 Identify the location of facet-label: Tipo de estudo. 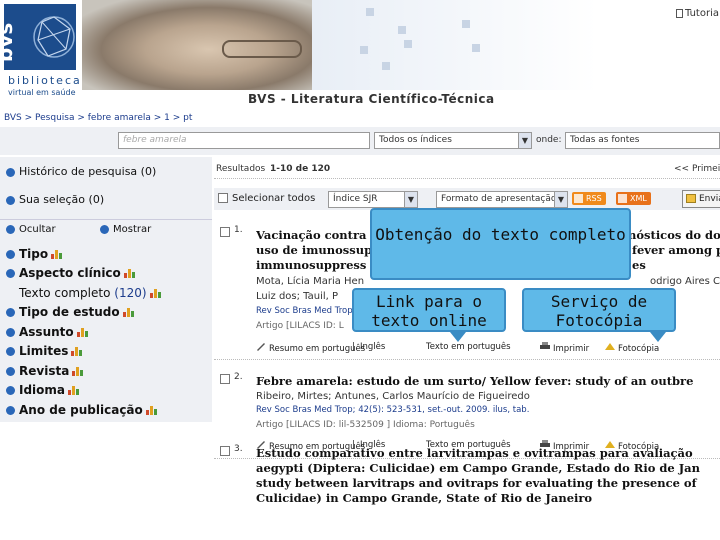
(69, 312).